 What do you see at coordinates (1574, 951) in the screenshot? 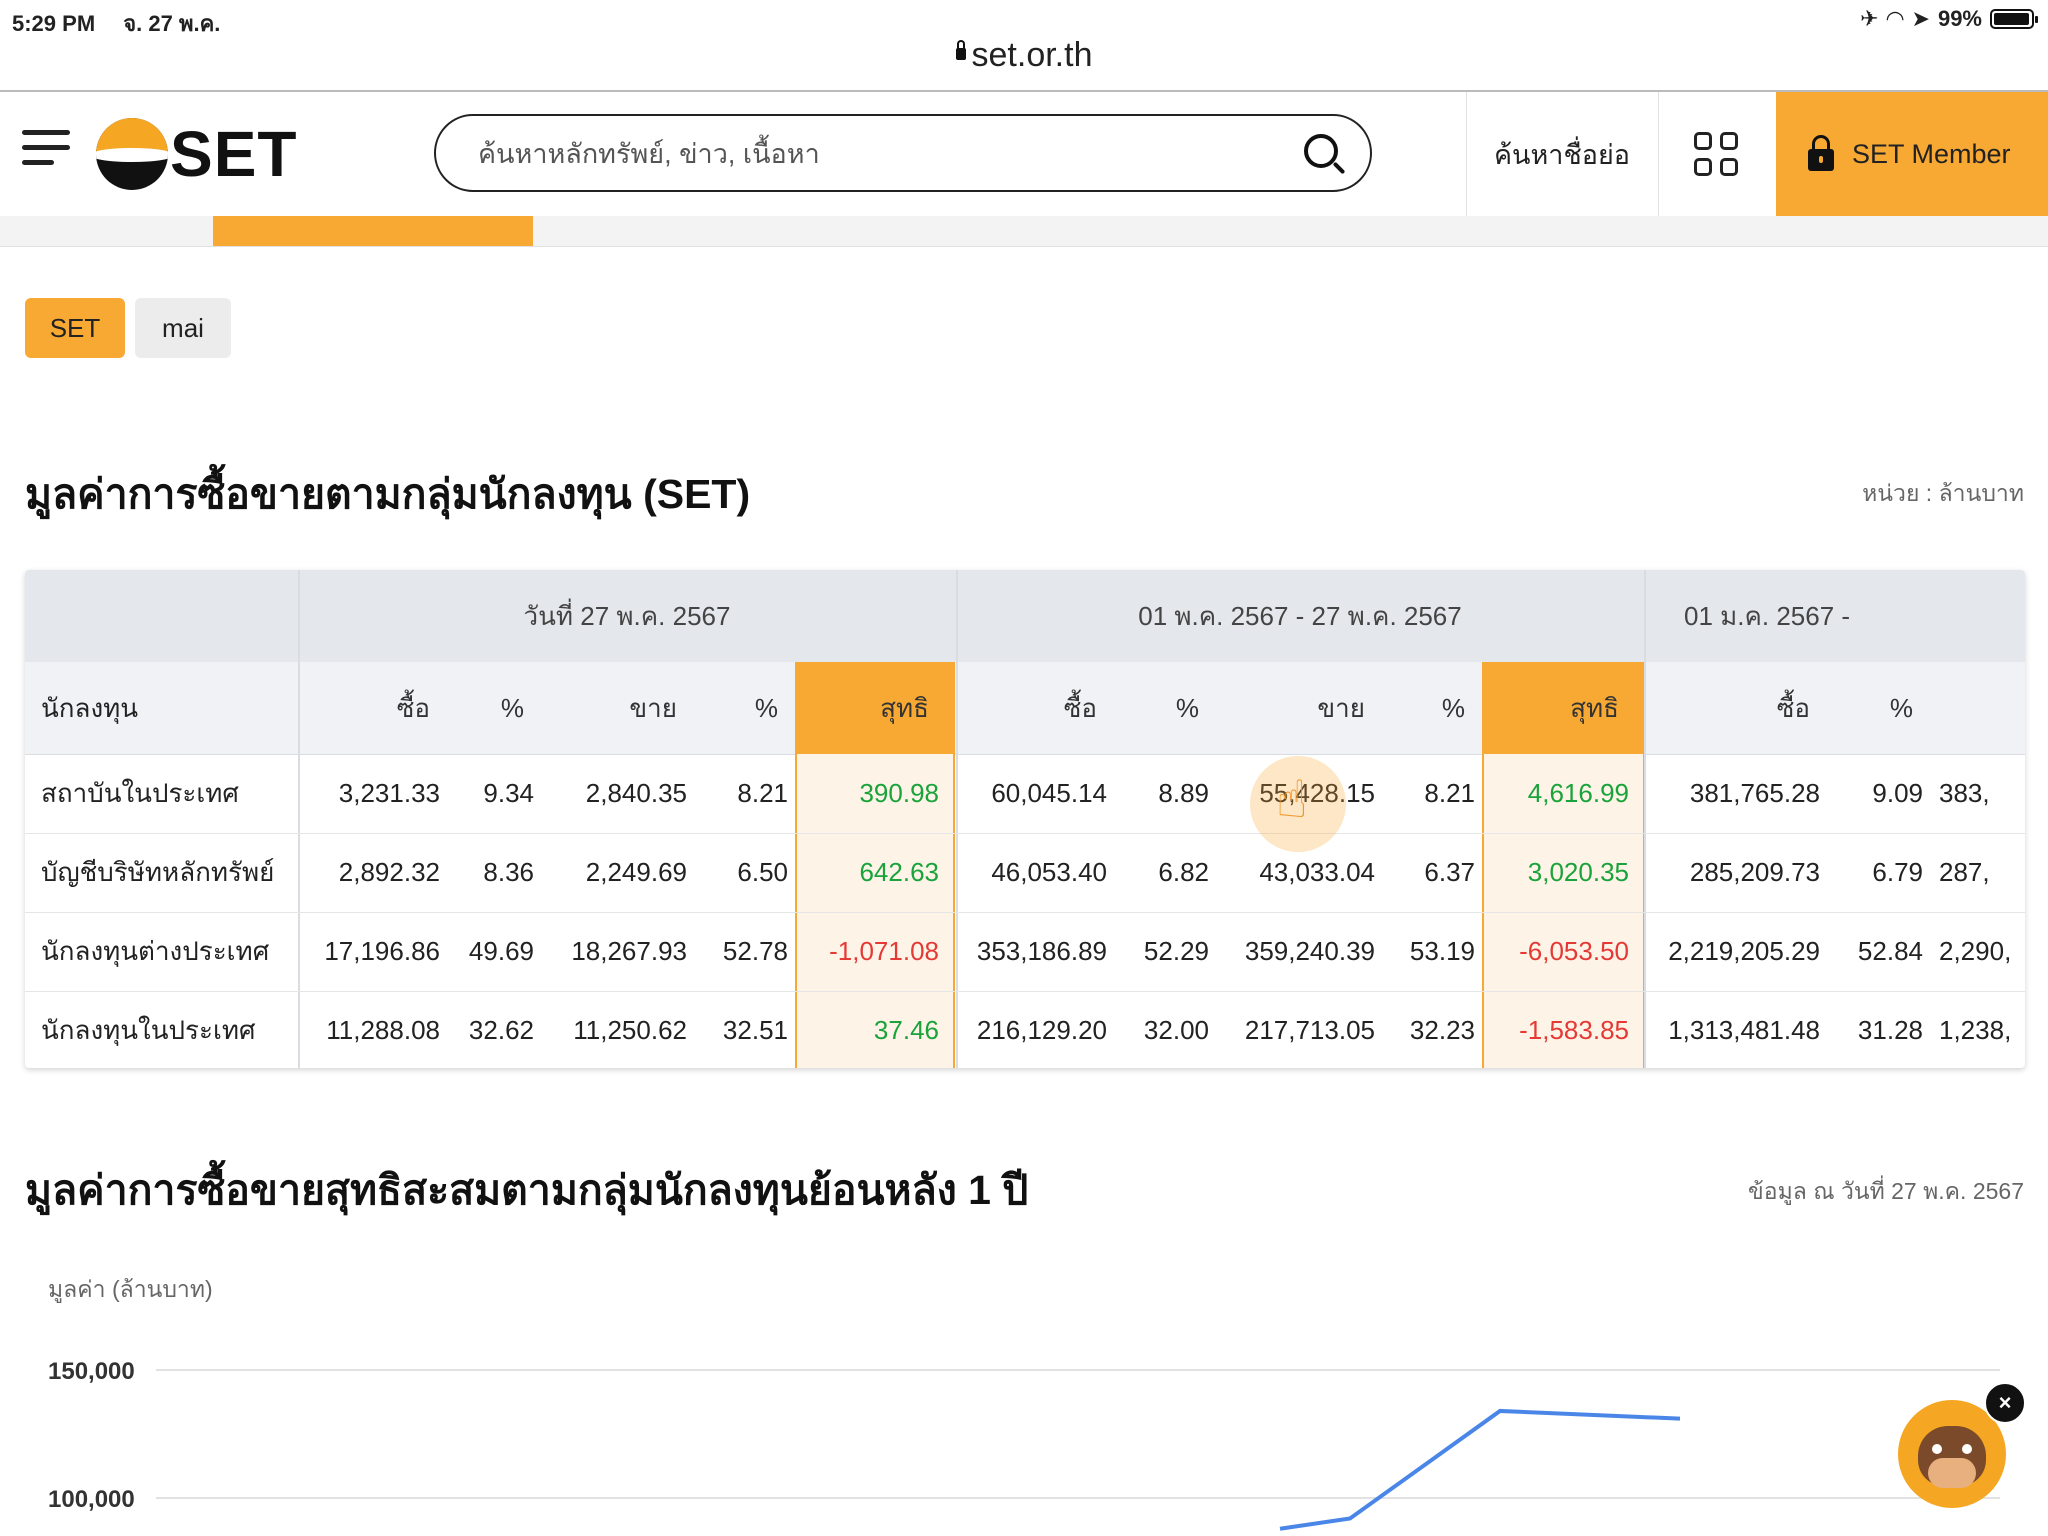
I see `table-cell: -6,053.50` at bounding box center [1574, 951].